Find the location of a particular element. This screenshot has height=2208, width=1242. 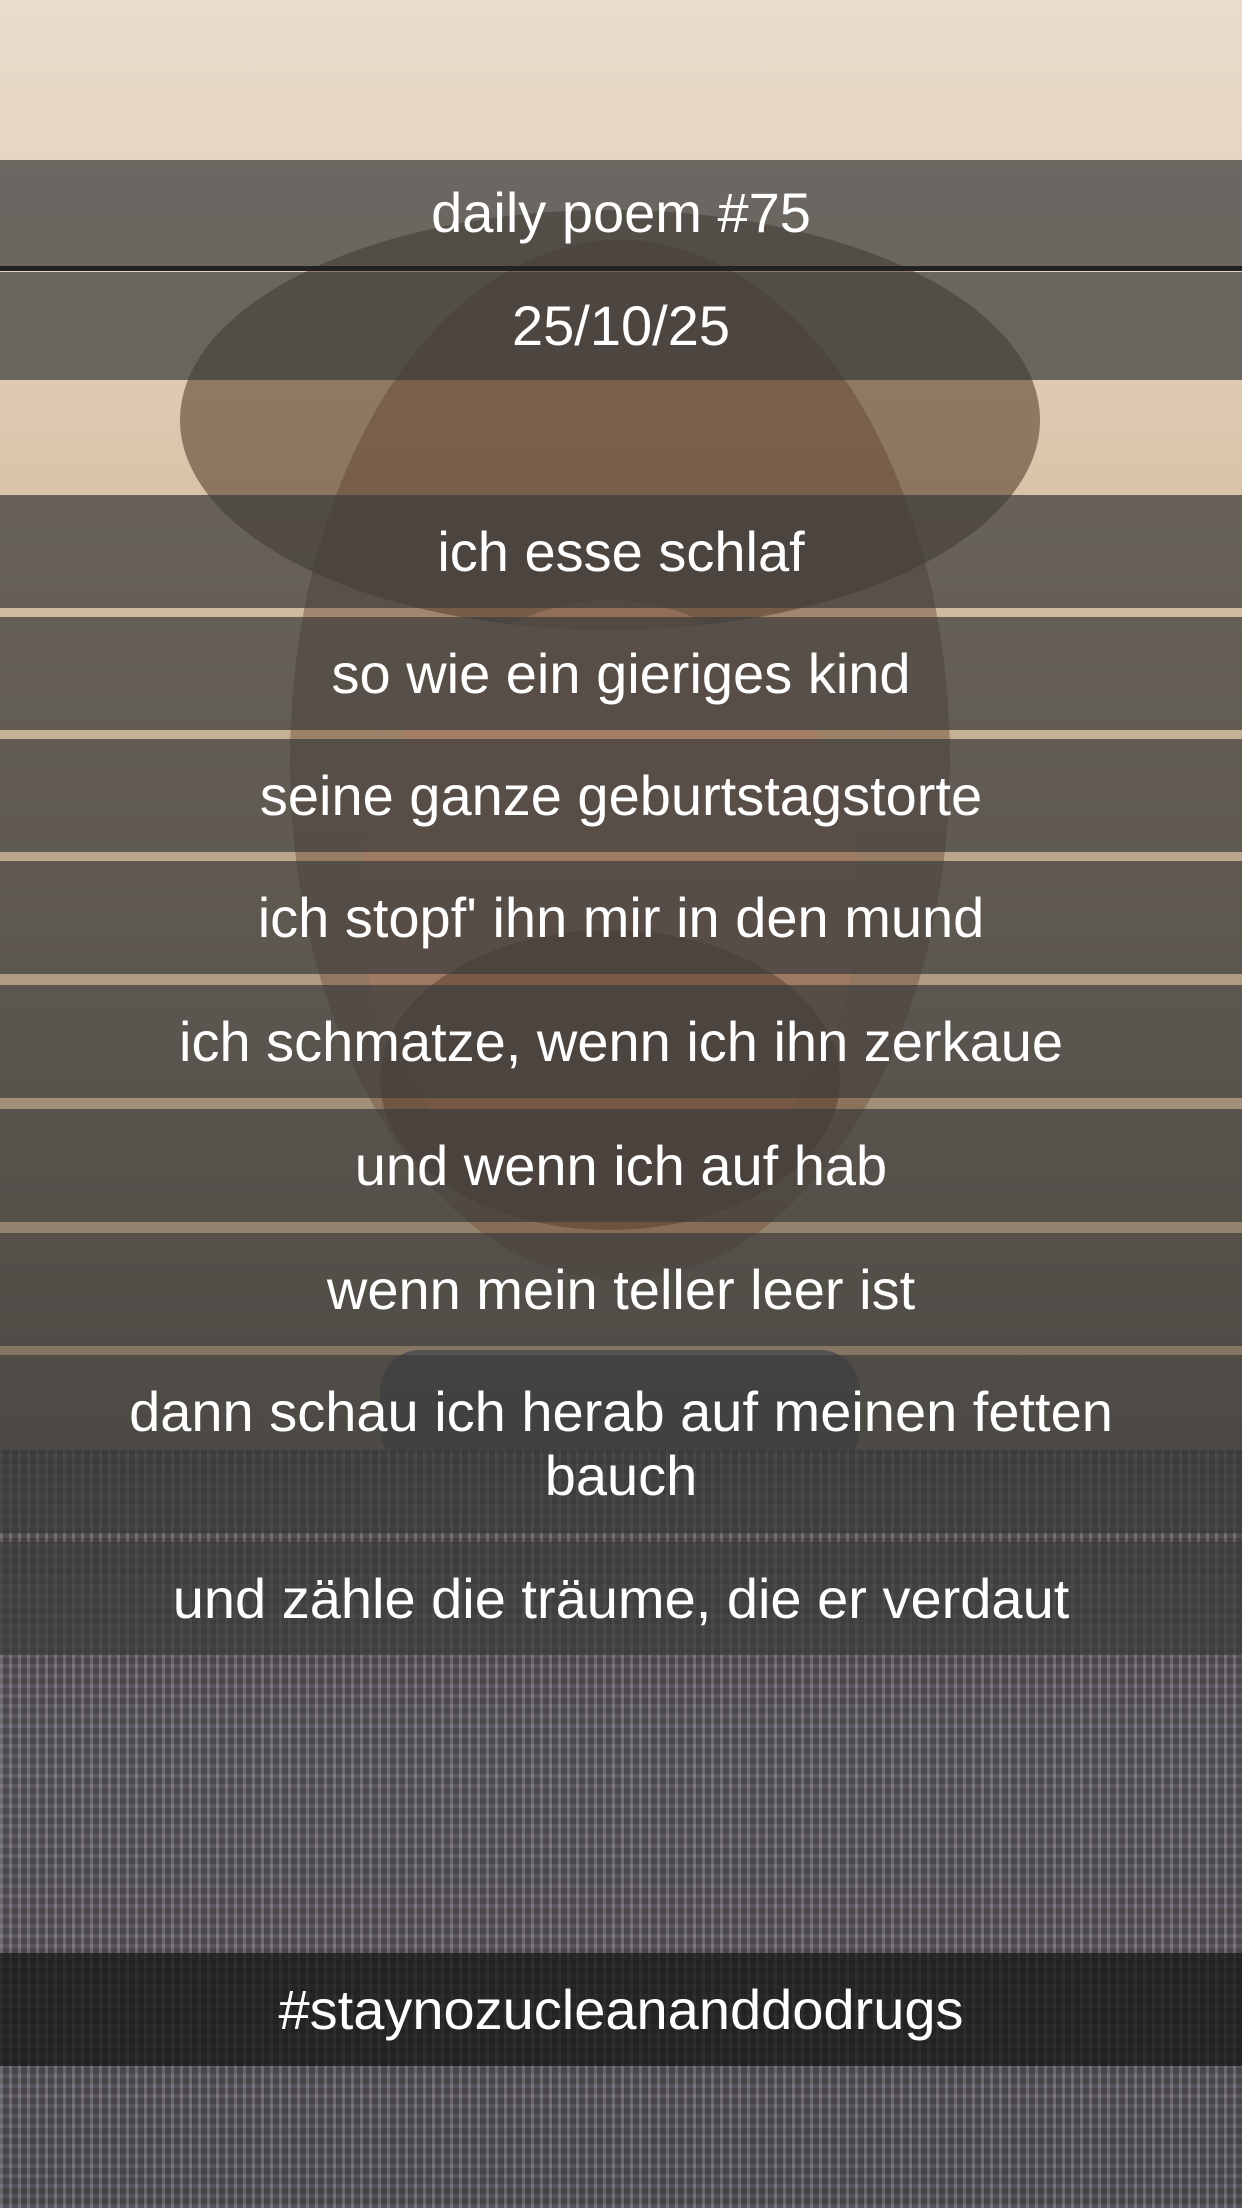

title-divider is located at coordinates (621, 268).